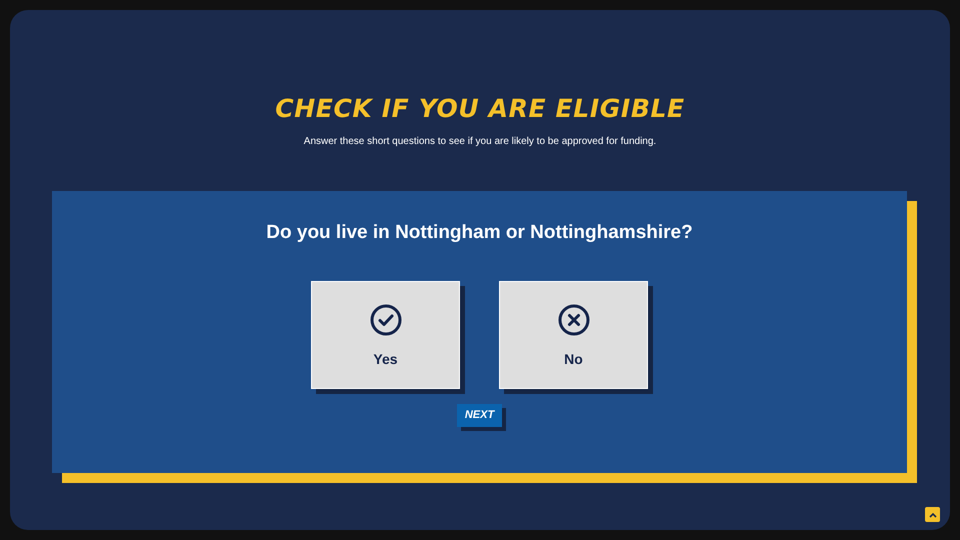 The height and width of the screenshot is (540, 960). What do you see at coordinates (479, 415) in the screenshot?
I see `next-button: NEXT` at bounding box center [479, 415].